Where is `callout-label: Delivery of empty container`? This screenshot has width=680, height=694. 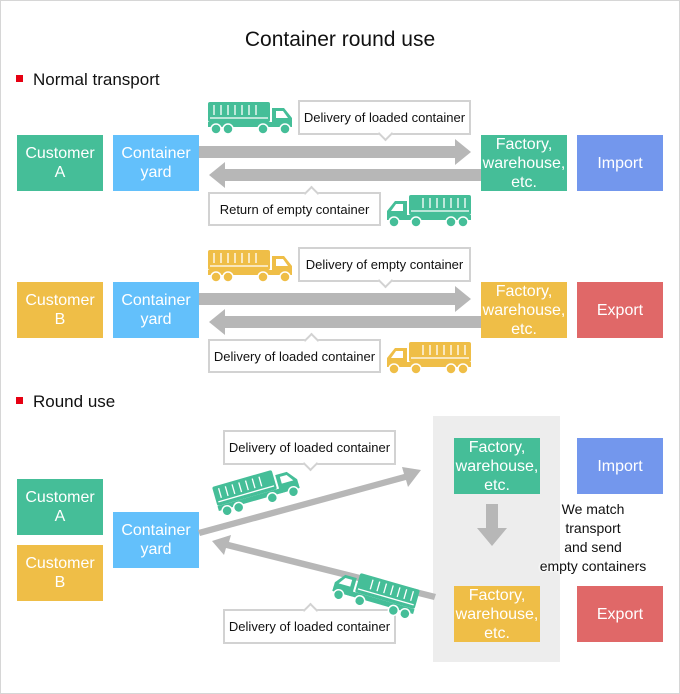 callout-label: Delivery of empty container is located at coordinates (384, 264).